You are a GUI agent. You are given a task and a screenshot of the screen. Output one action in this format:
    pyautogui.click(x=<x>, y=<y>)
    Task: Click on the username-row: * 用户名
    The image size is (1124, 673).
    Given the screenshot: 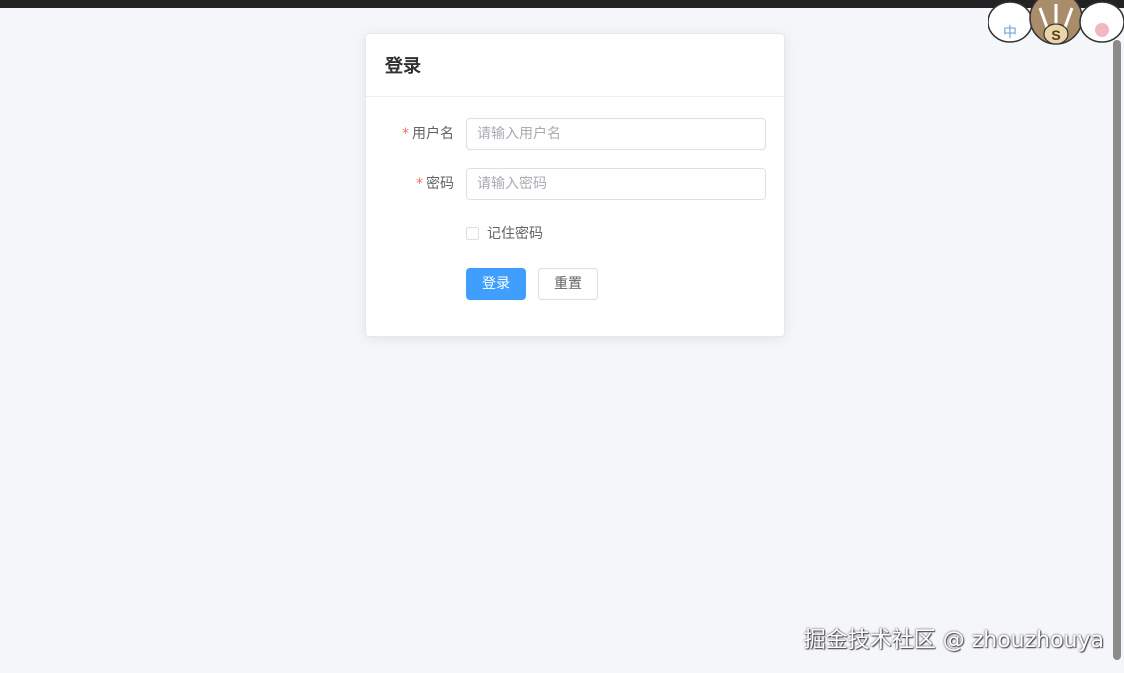 What is the action you would take?
    pyautogui.click(x=576, y=134)
    